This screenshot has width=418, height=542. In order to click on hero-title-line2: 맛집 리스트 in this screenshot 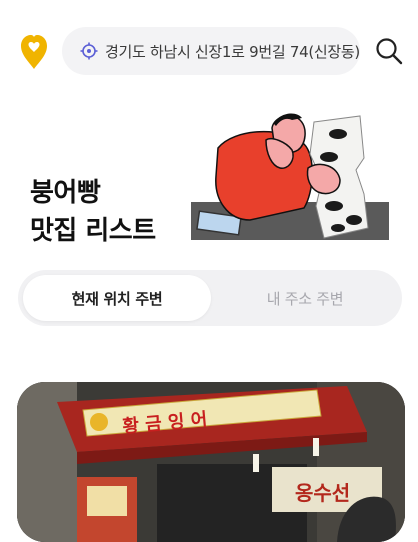, I will do `click(93, 231)`.